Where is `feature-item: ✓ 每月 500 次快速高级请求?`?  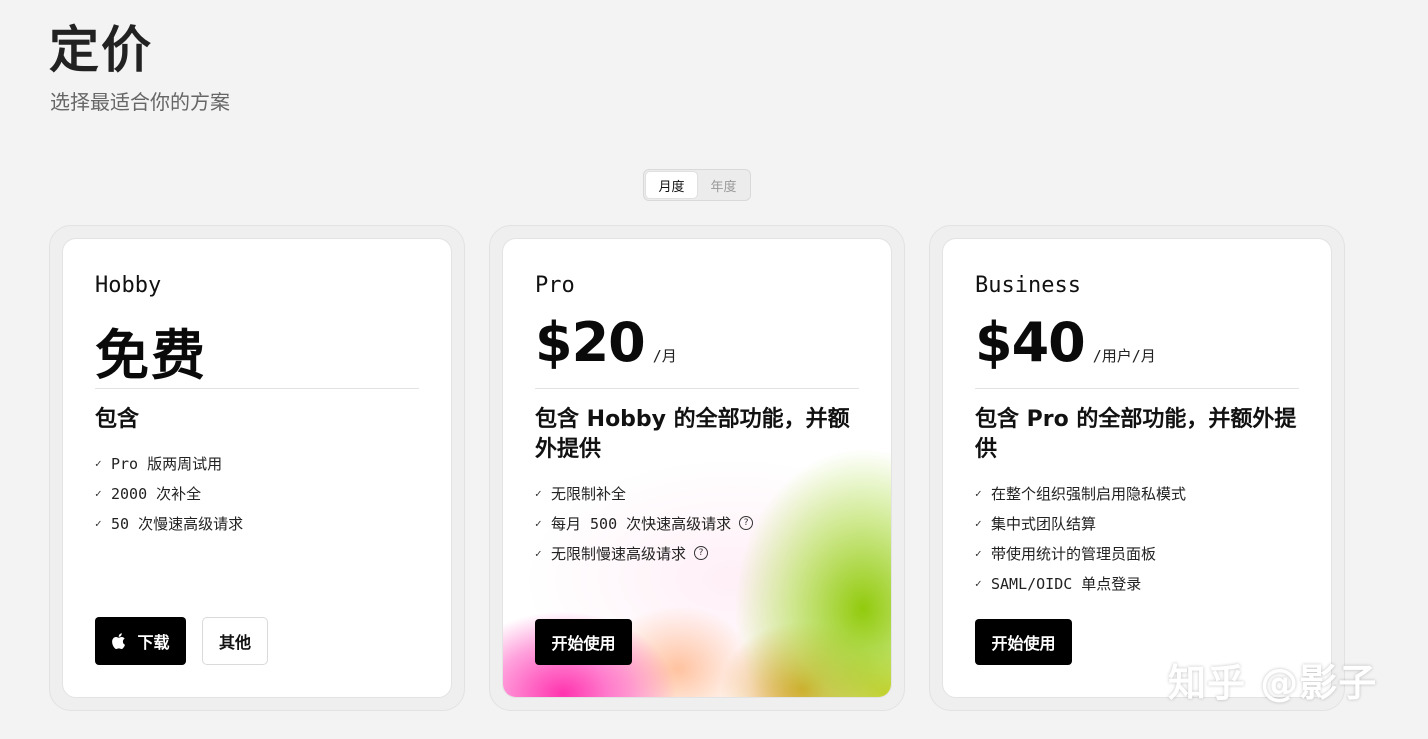 feature-item: ✓ 每月 500 次快速高级请求? is located at coordinates (644, 523).